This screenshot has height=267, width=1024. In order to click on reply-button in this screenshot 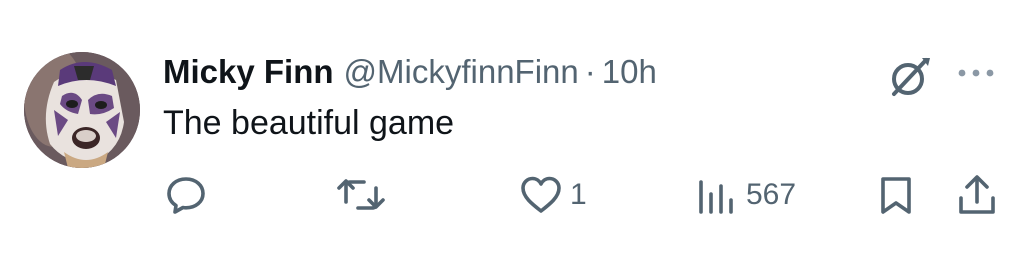, I will do `click(189, 195)`.